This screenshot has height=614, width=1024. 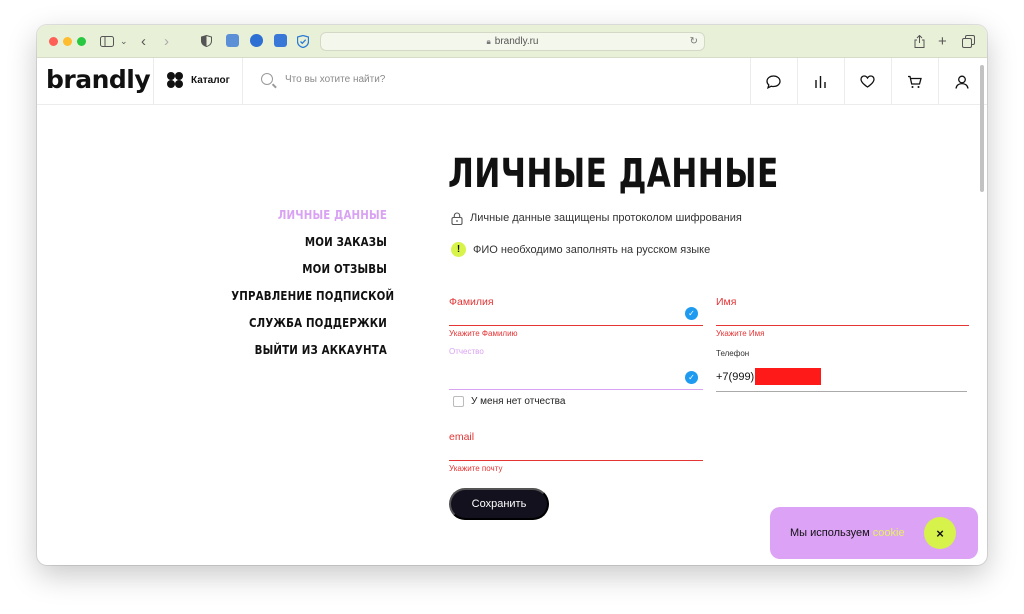 What do you see at coordinates (309, 354) in the screenshot?
I see `menu-item-logout: ВЫЙТИ ИЗ АККАУНТА` at bounding box center [309, 354].